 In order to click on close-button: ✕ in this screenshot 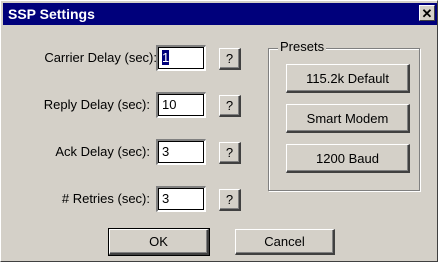, I will do `click(427, 13)`.